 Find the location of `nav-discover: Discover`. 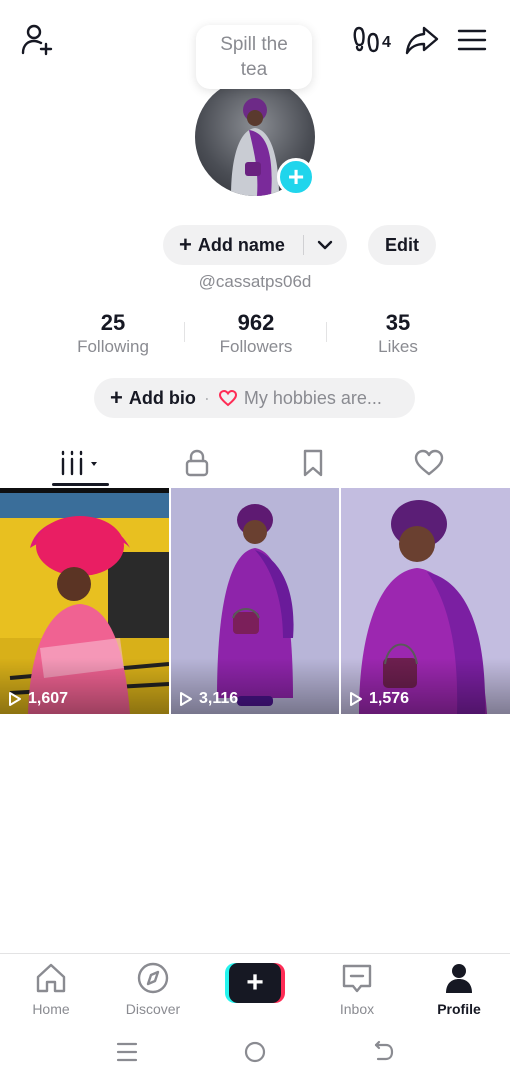

nav-discover: Discover is located at coordinates (153, 989).